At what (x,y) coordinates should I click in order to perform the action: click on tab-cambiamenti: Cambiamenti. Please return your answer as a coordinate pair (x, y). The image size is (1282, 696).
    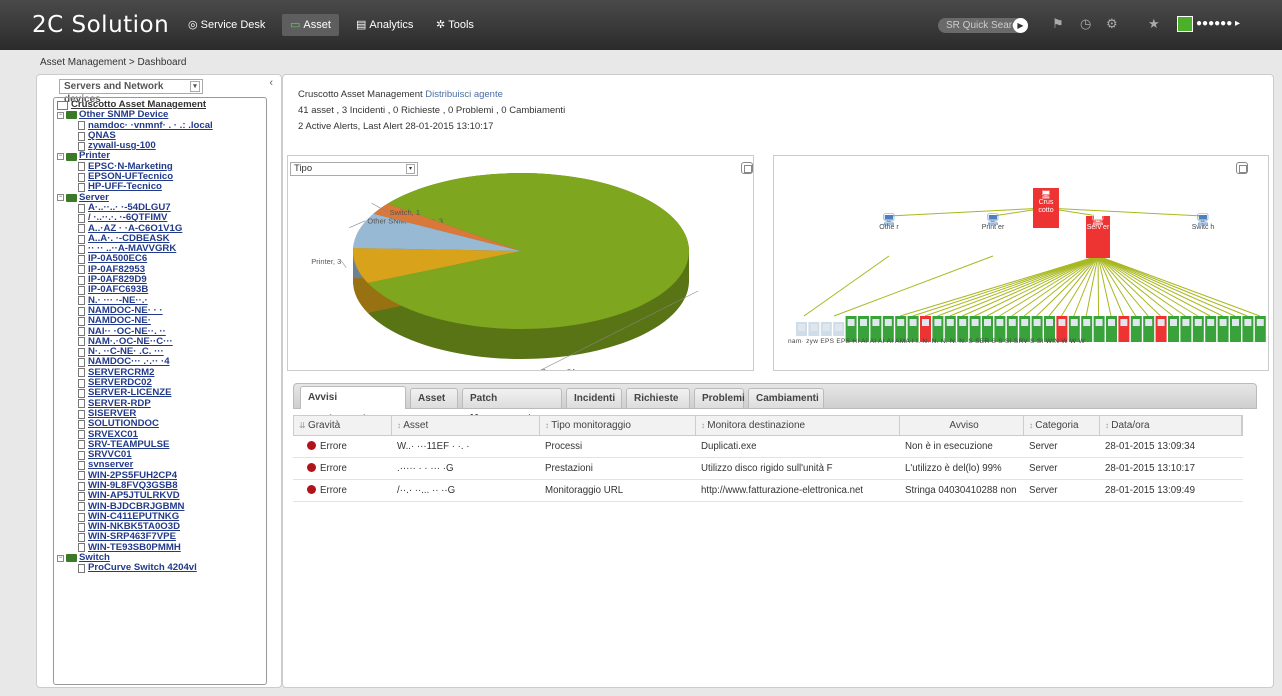
    Looking at the image, I should click on (786, 398).